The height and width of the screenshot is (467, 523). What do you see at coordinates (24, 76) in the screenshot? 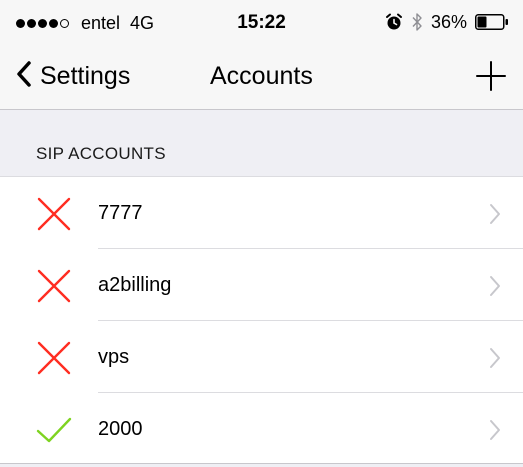
I see `chevron-left-icon` at bounding box center [24, 76].